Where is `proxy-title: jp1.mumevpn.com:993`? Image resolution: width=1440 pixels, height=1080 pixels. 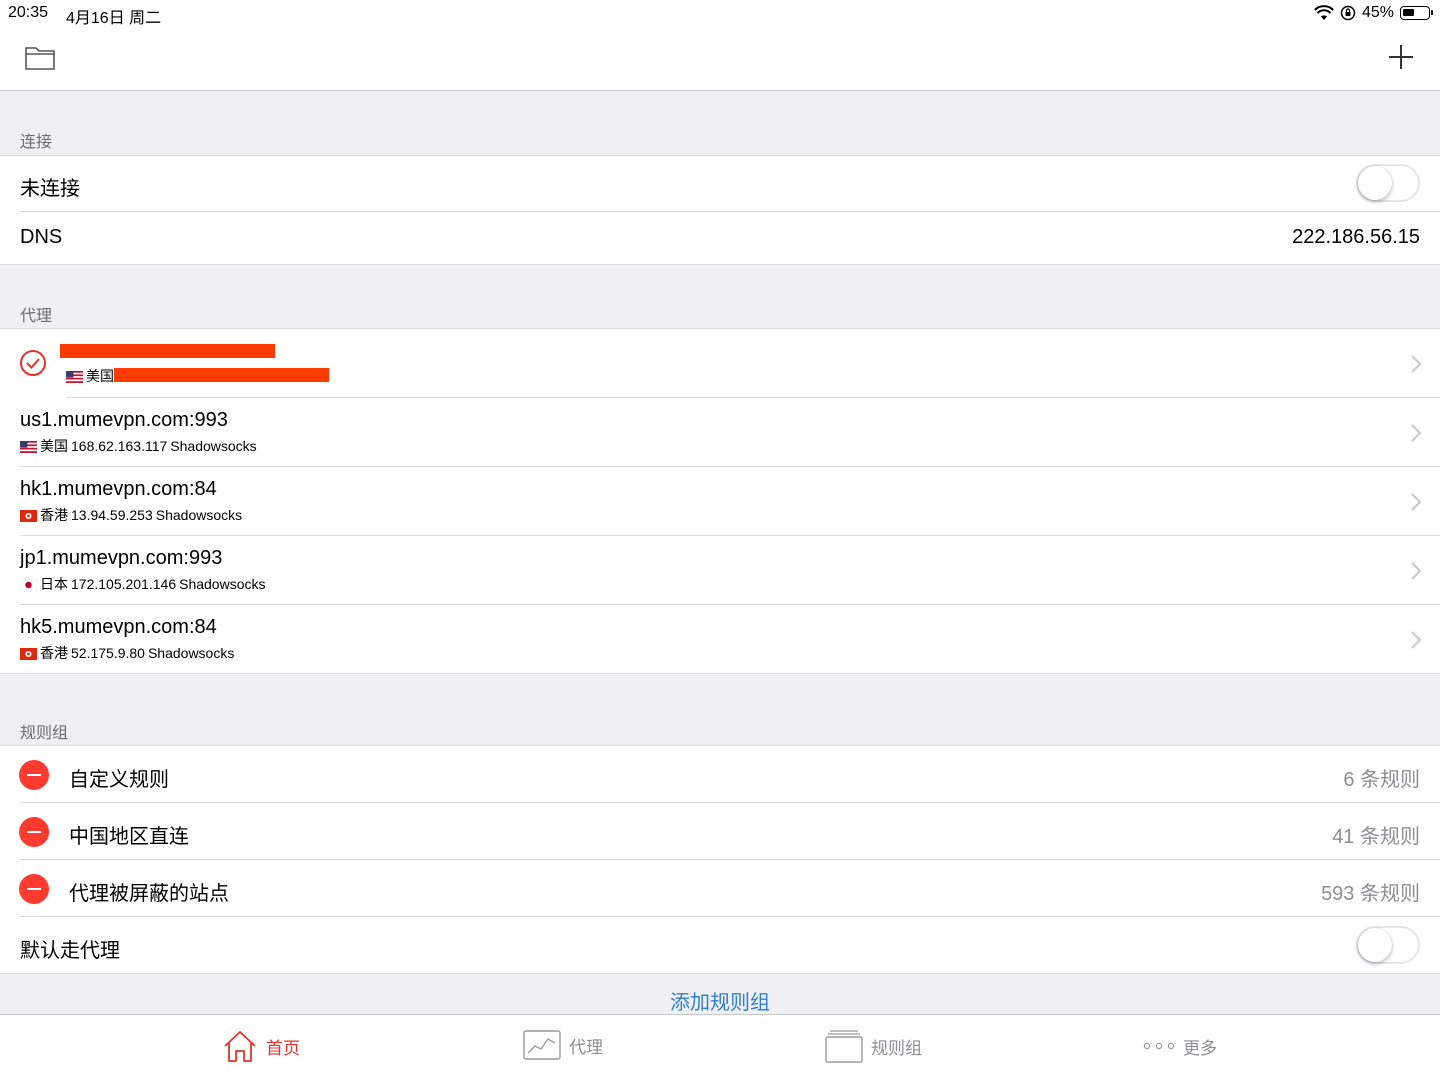
proxy-title: jp1.mumevpn.com:993 is located at coordinates (121, 558).